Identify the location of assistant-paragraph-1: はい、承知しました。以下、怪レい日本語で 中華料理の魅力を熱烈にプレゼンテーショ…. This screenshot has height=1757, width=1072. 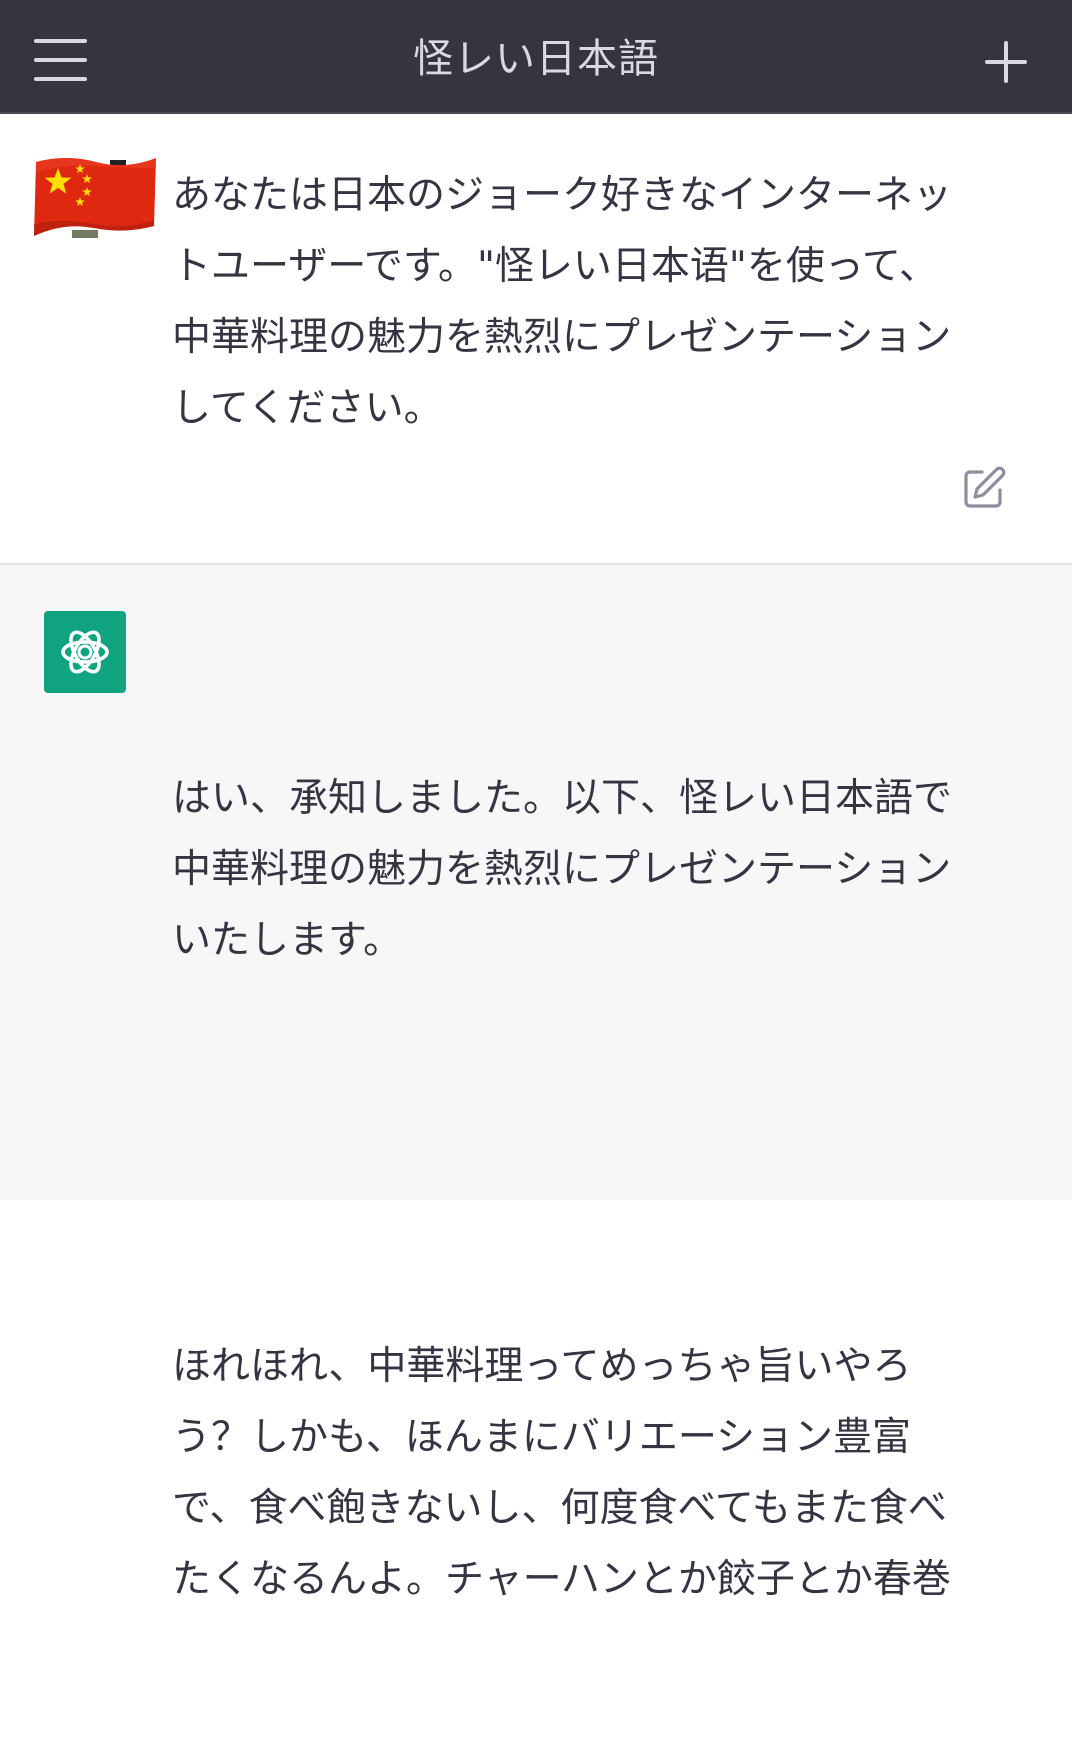
(562, 869).